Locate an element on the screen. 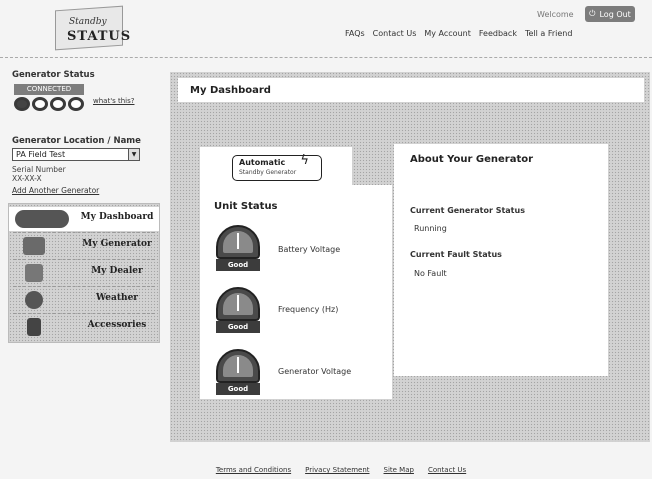 This screenshot has height=479, width=652. nav-link-contact: Contact Us is located at coordinates (395, 33).